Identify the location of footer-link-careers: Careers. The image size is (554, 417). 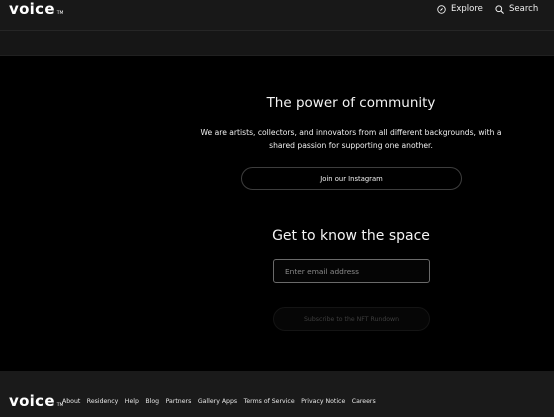
(364, 401).